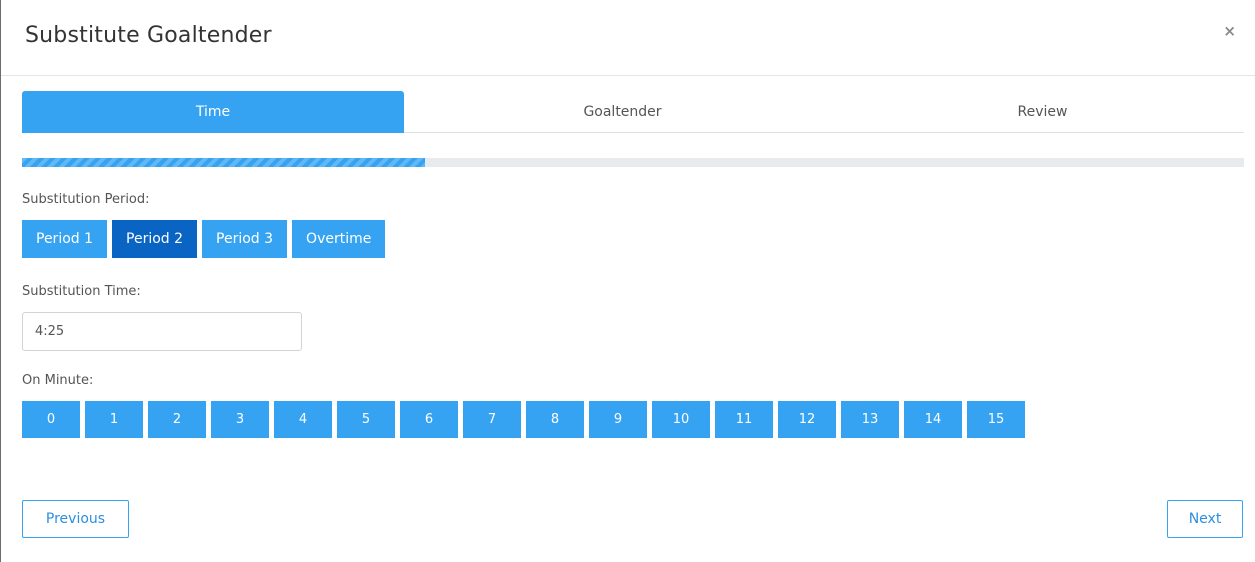 This screenshot has height=562, width=1255. Describe the element at coordinates (807, 419) in the screenshot. I see `minute-button-12: 12` at that location.